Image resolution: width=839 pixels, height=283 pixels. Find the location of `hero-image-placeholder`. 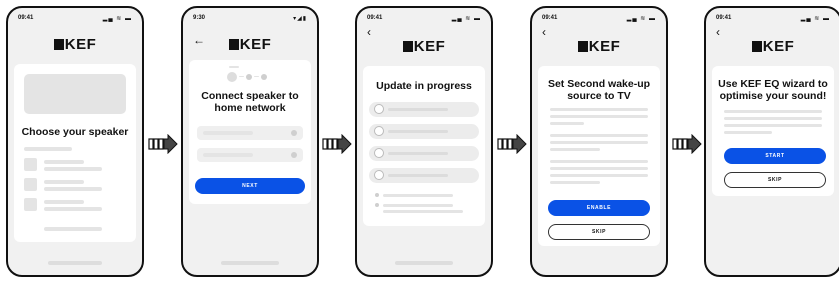

hero-image-placeholder is located at coordinates (75, 94).